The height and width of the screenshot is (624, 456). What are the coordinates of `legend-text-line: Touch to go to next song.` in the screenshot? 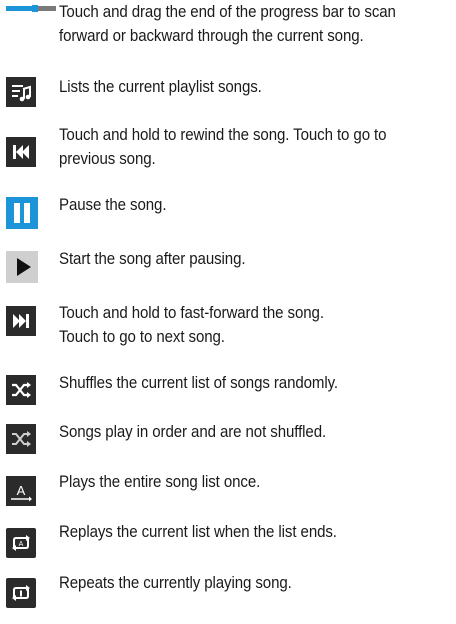 It's located at (142, 337).